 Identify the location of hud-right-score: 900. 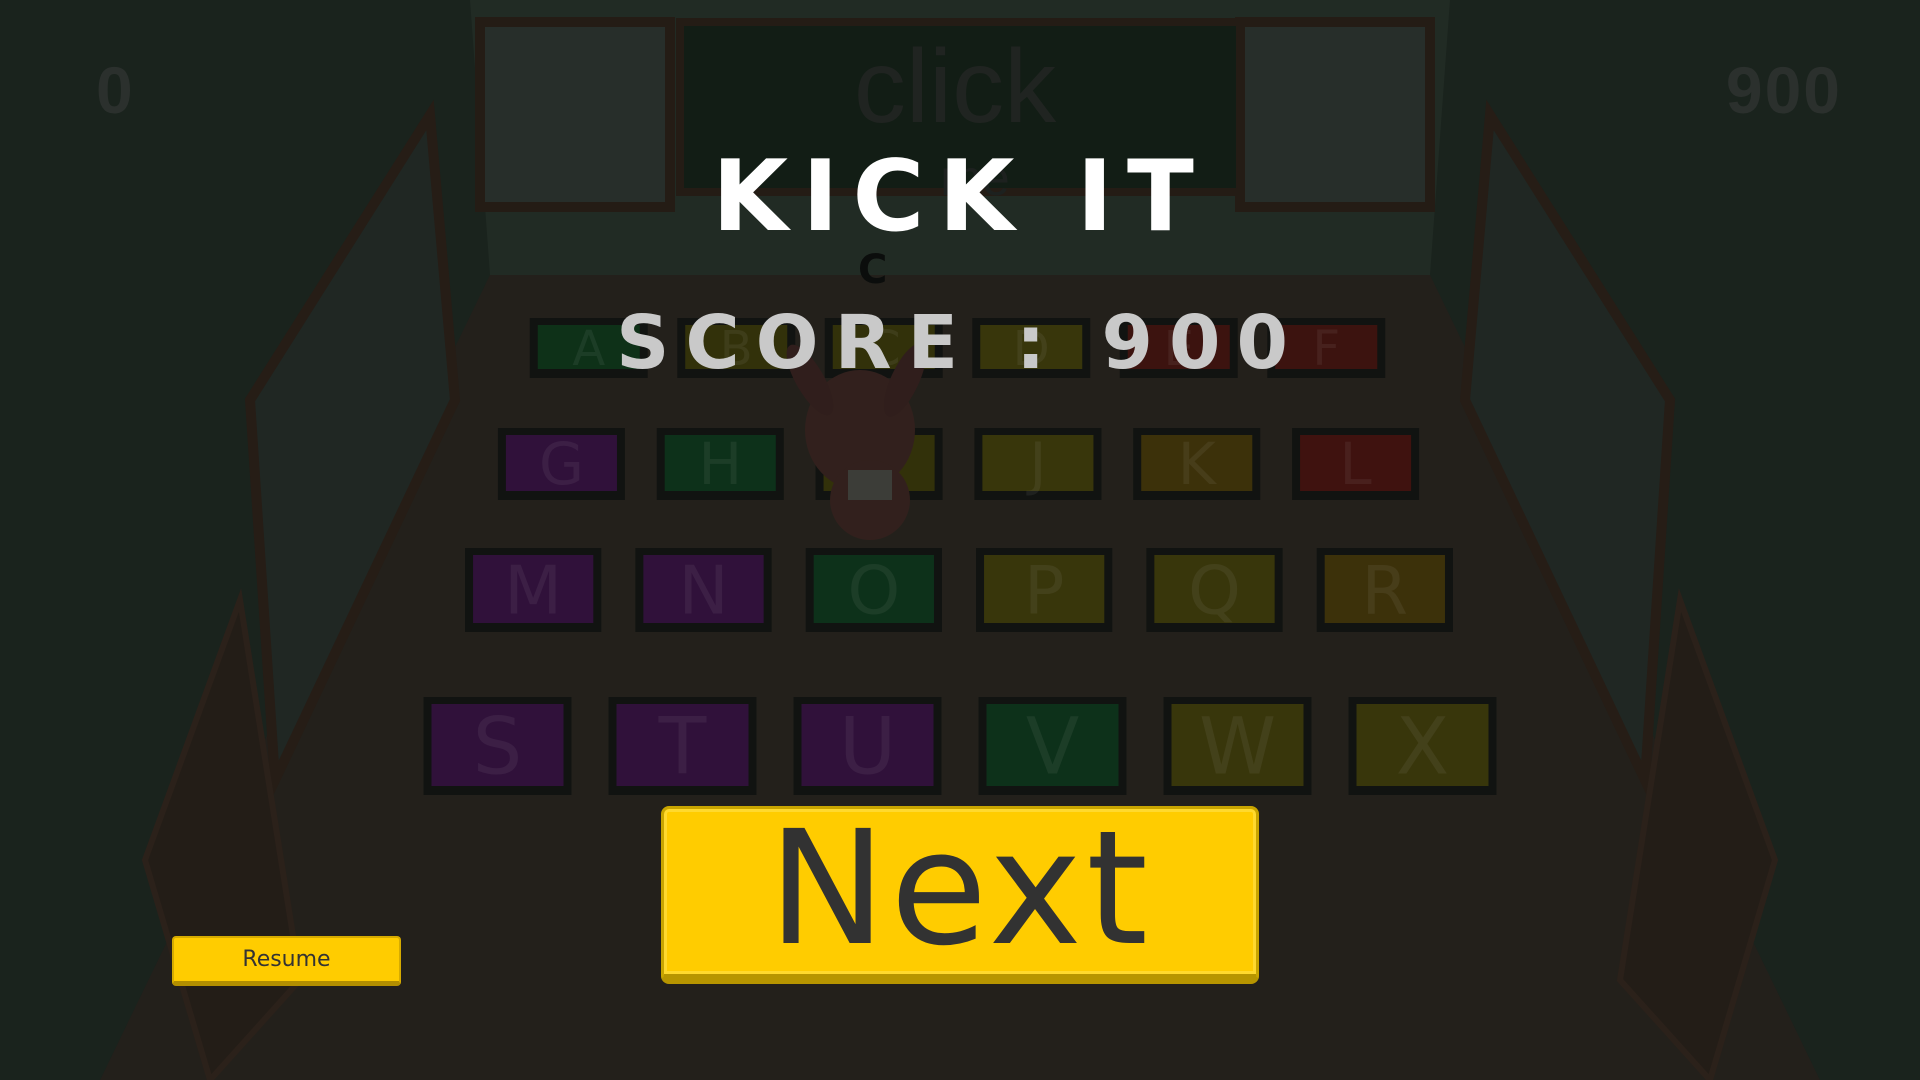
(1783, 90).